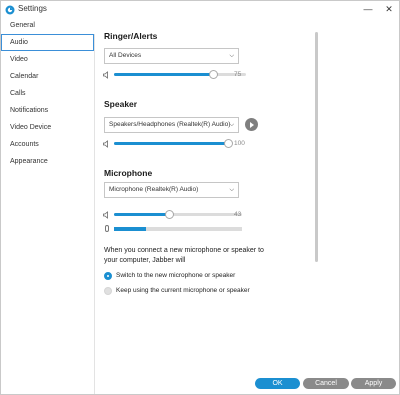 Image resolution: width=400 pixels, height=395 pixels. I want to click on radio-unselected-icon, so click(108, 291).